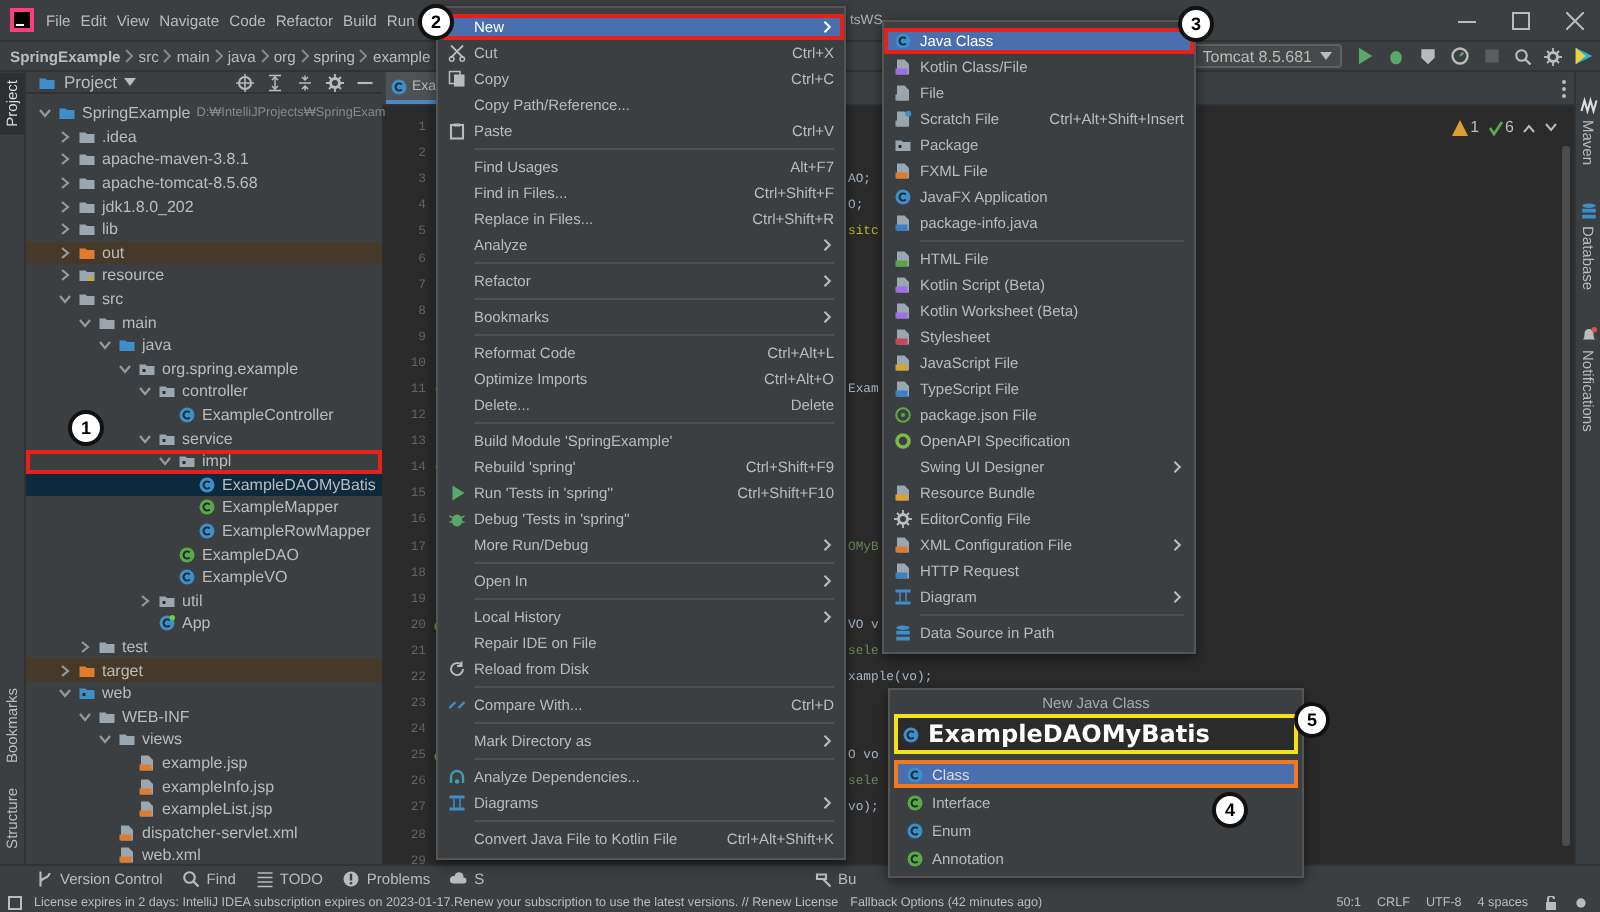 The height and width of the screenshot is (912, 1600). I want to click on tree-item: apache-maven-3.8.1, so click(156, 160).